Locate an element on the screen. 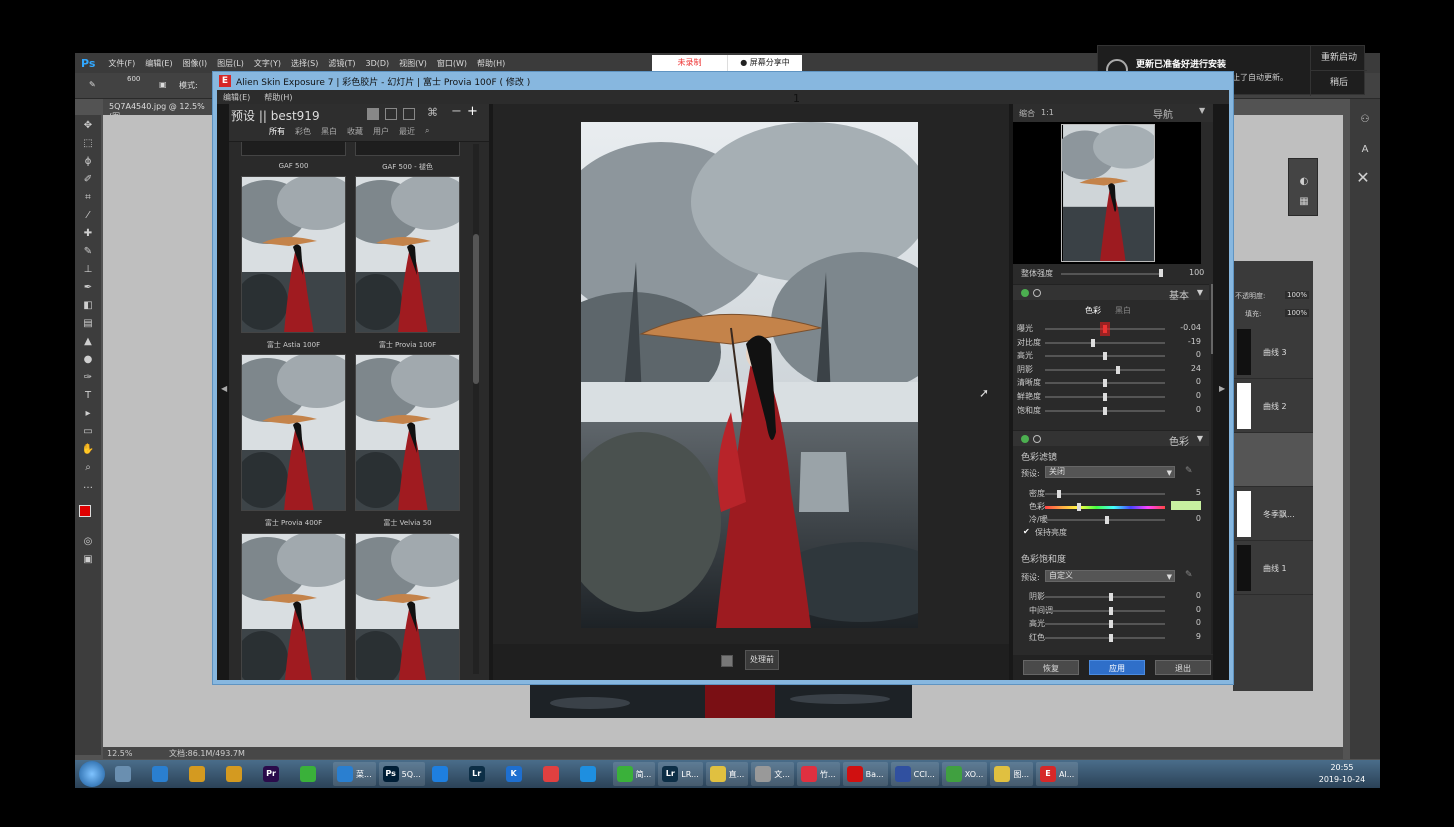 Image resolution: width=1454 pixels, height=827 pixels. character-icon: A is located at coordinates (1365, 150).